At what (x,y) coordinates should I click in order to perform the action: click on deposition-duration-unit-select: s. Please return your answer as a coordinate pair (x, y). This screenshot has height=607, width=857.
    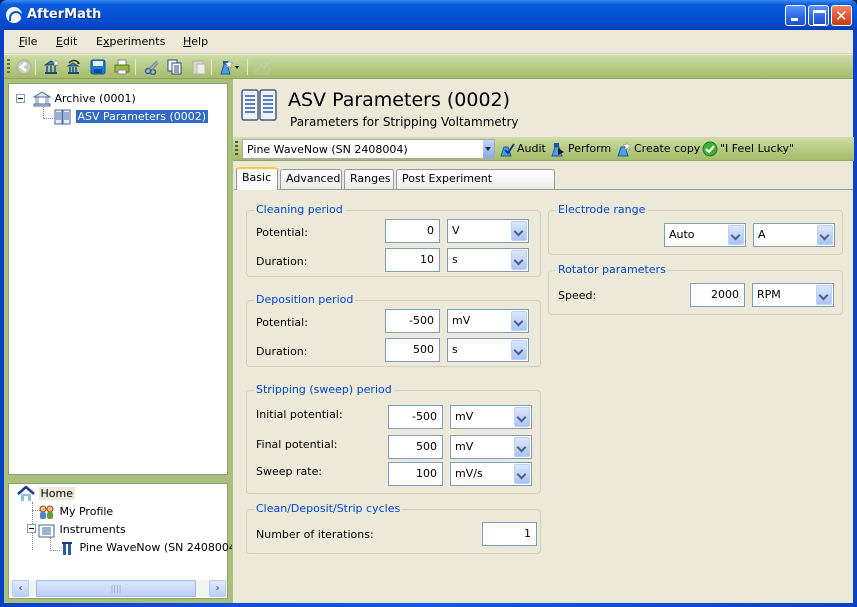
    Looking at the image, I should click on (488, 350).